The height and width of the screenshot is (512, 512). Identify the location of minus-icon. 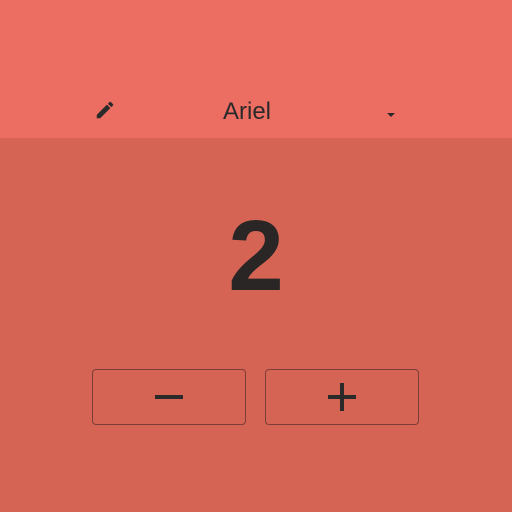
(169, 397).